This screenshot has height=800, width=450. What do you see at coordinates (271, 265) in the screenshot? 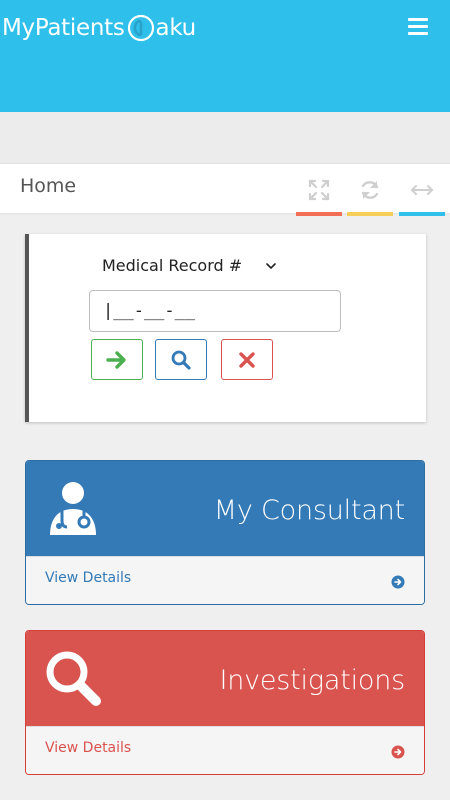
I see `chevron-down-icon` at bounding box center [271, 265].